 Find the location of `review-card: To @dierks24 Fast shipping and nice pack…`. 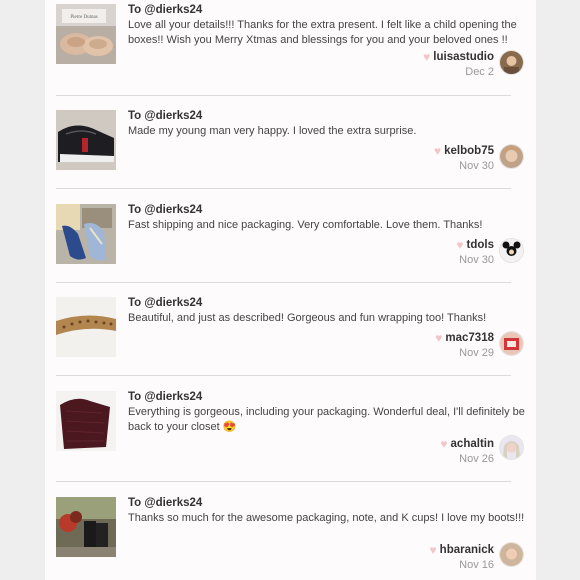

review-card: To @dierks24 Fast shipping and nice pack… is located at coordinates (290, 241).